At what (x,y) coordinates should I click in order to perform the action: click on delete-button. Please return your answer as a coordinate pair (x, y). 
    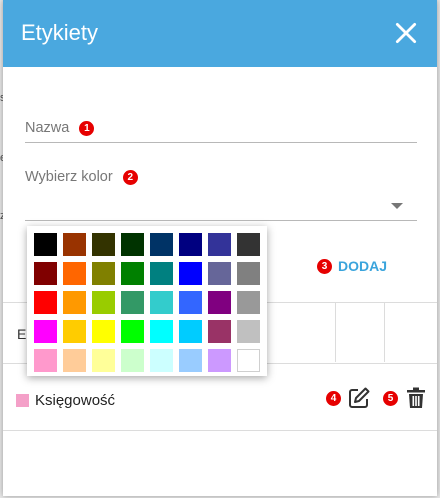
    Looking at the image, I should click on (416, 398).